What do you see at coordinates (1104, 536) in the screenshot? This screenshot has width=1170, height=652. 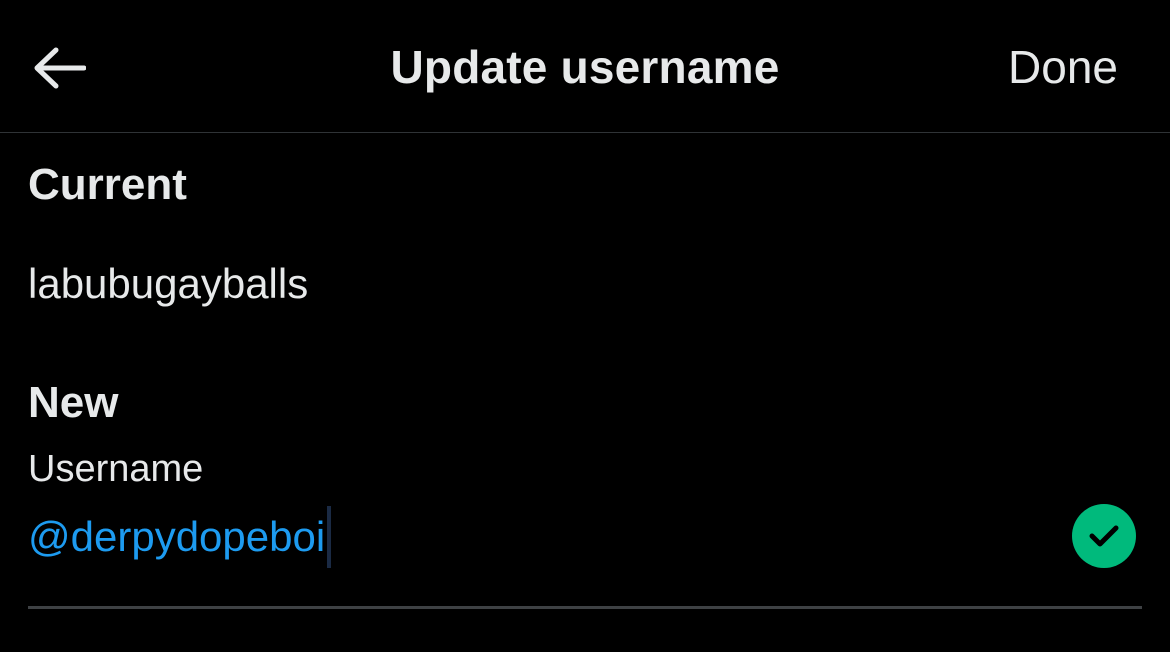 I see `check-circle-icon` at bounding box center [1104, 536].